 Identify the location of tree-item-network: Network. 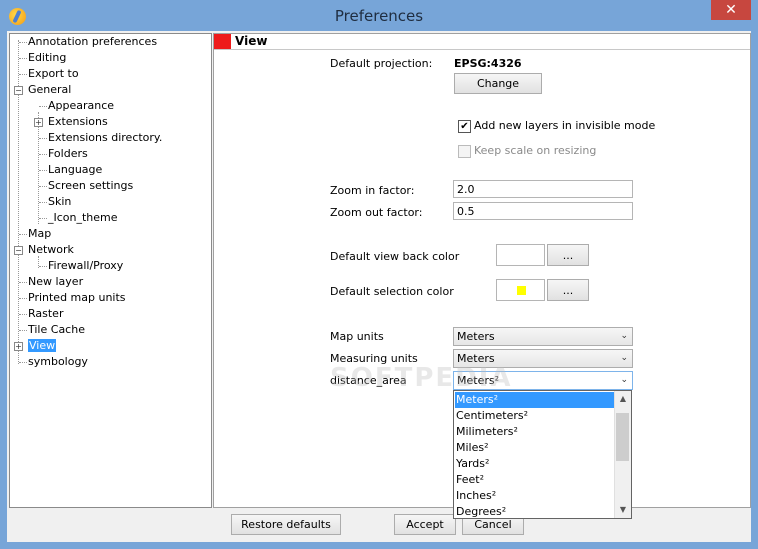
(46, 250).